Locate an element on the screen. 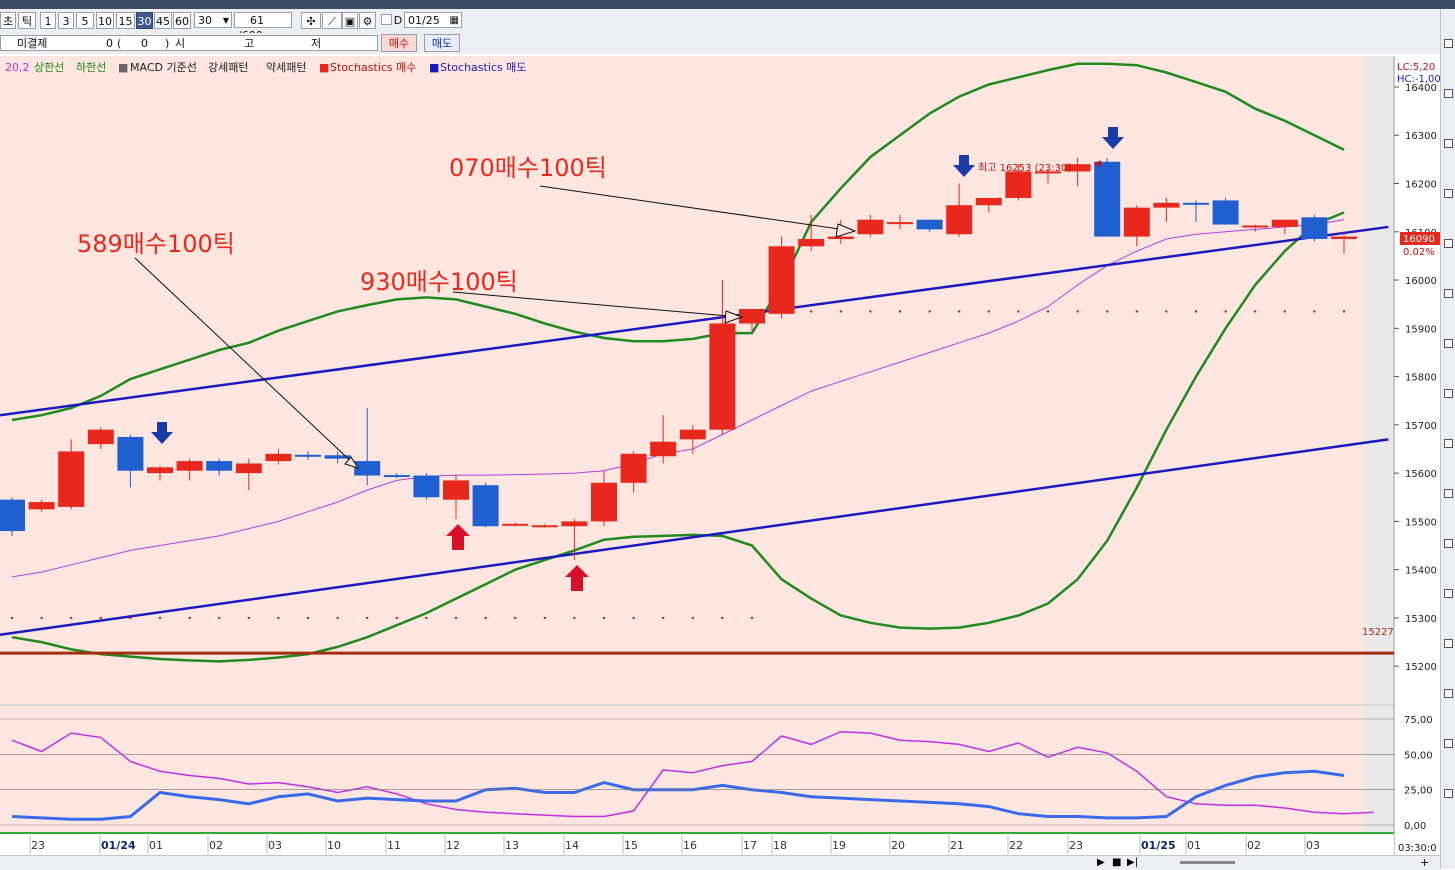 The width and height of the screenshot is (1455, 870). tb-button-3: 3 is located at coordinates (66, 20).